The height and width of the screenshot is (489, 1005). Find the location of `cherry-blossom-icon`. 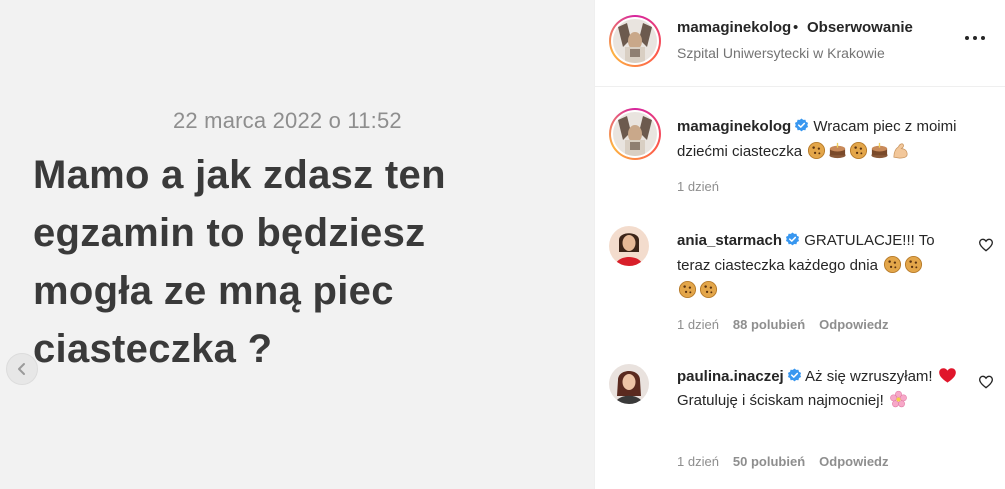

cherry-blossom-icon is located at coordinates (898, 399).